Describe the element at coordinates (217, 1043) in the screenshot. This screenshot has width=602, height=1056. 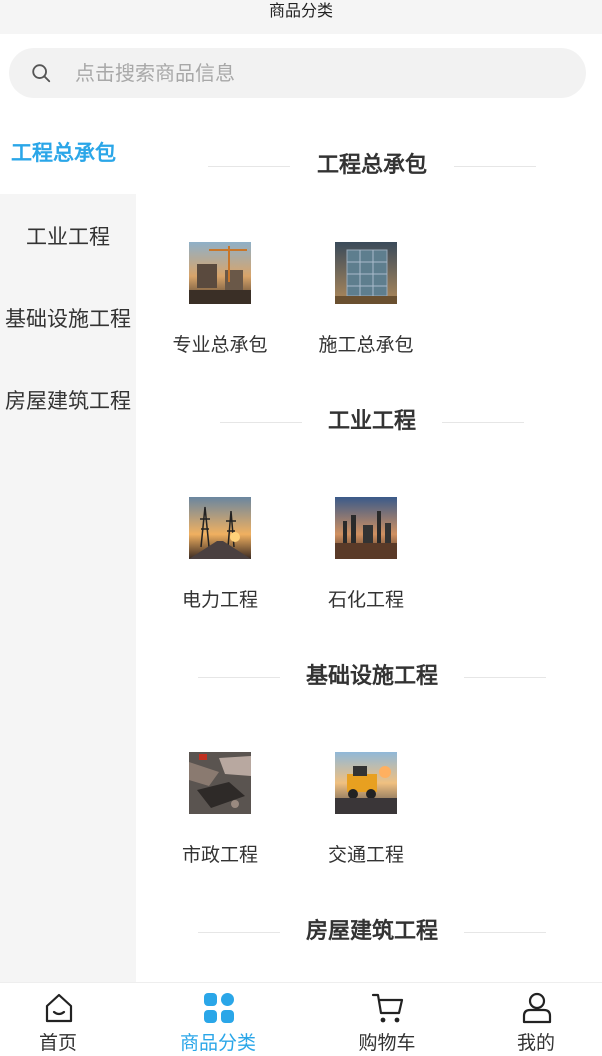
I see `tab-label: 商品分类` at that location.